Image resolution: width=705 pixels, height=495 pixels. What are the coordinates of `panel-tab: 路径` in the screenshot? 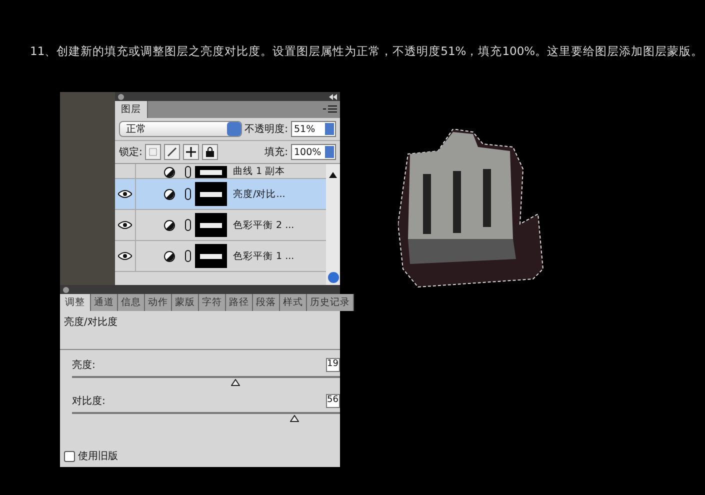 It's located at (239, 302).